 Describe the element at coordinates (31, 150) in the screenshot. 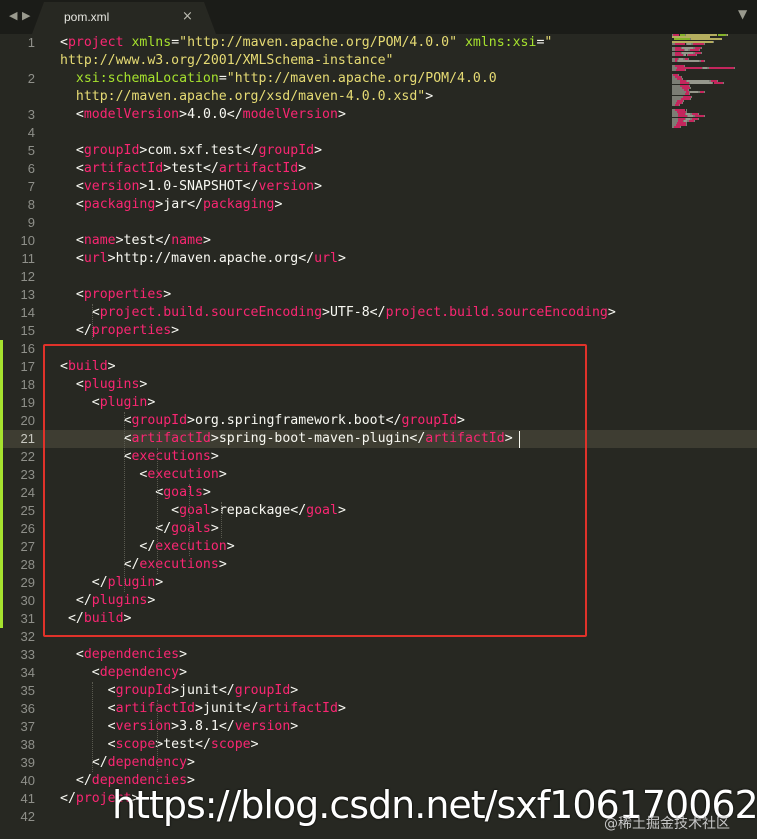

I see `line-number: 5` at that location.